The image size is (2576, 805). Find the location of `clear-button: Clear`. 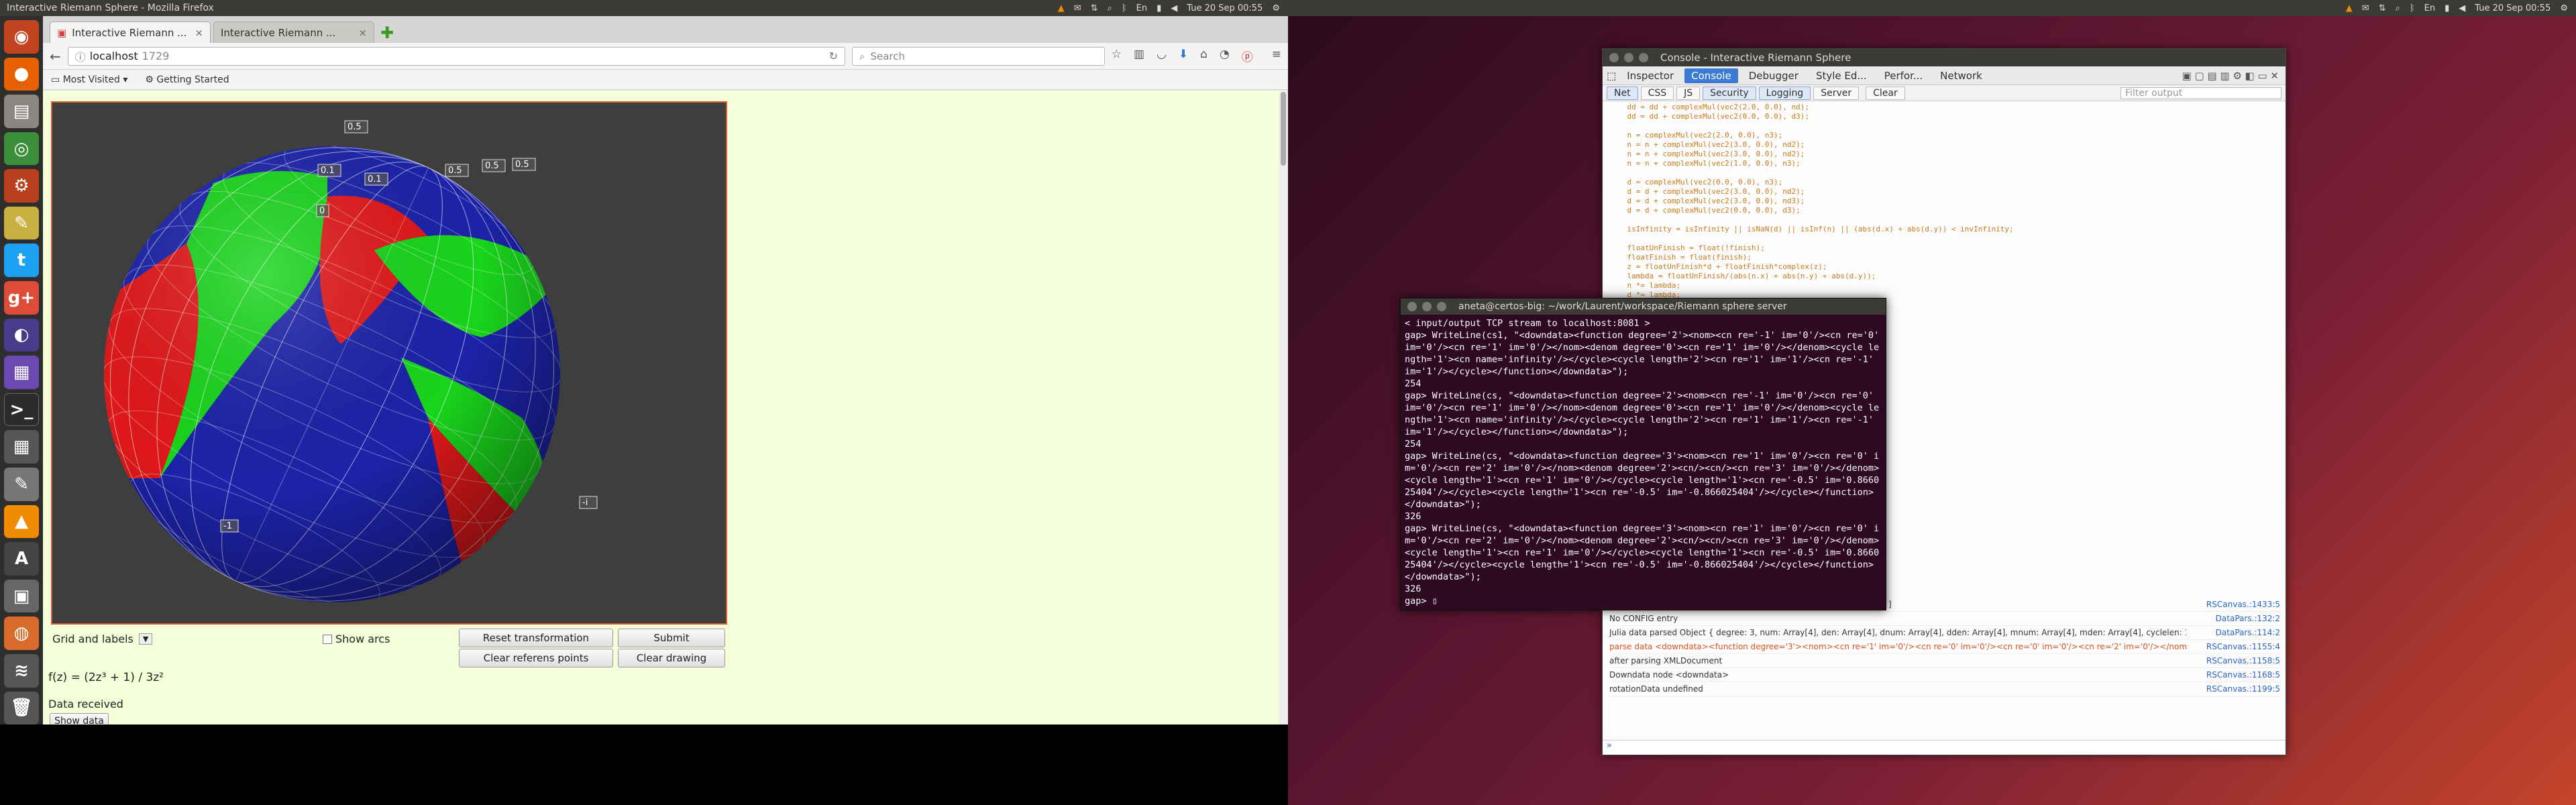

clear-button: Clear is located at coordinates (1885, 93).